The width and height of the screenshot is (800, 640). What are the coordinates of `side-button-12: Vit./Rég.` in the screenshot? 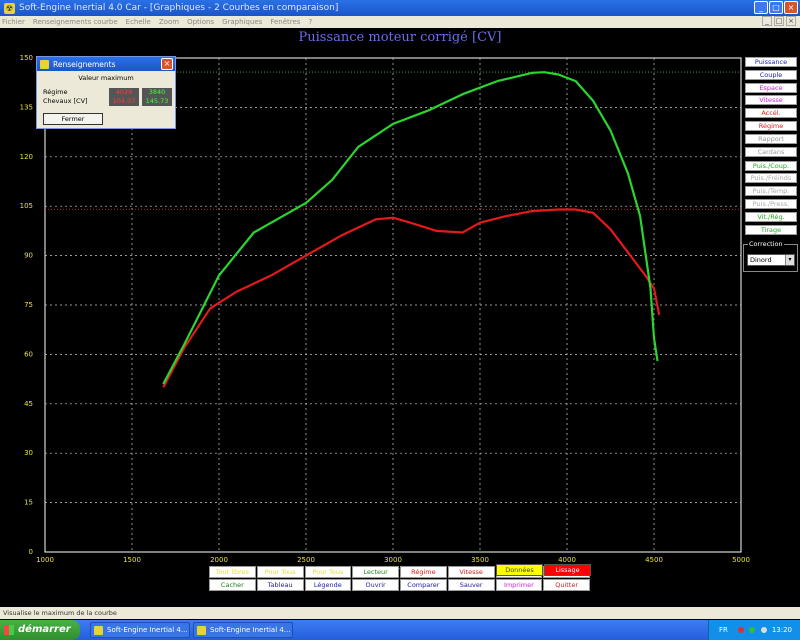 It's located at (771, 216).